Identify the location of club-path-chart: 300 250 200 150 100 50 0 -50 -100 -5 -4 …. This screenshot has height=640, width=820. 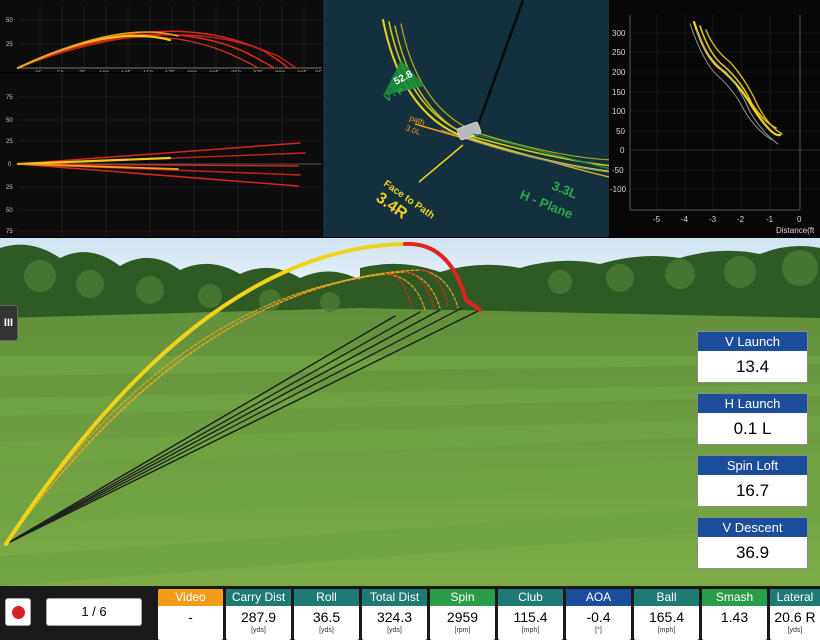
(715, 118).